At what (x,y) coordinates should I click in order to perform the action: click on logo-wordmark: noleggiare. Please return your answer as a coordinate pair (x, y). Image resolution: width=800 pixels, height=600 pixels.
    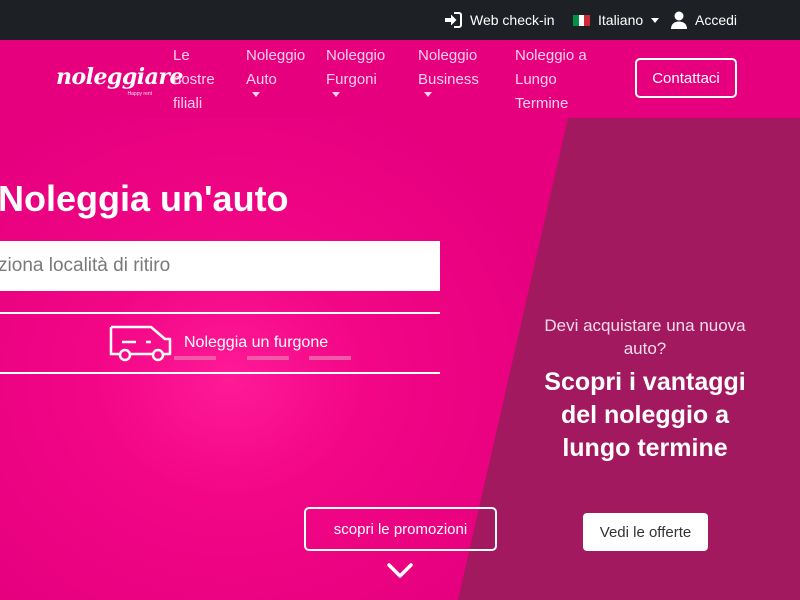
    Looking at the image, I should click on (120, 77).